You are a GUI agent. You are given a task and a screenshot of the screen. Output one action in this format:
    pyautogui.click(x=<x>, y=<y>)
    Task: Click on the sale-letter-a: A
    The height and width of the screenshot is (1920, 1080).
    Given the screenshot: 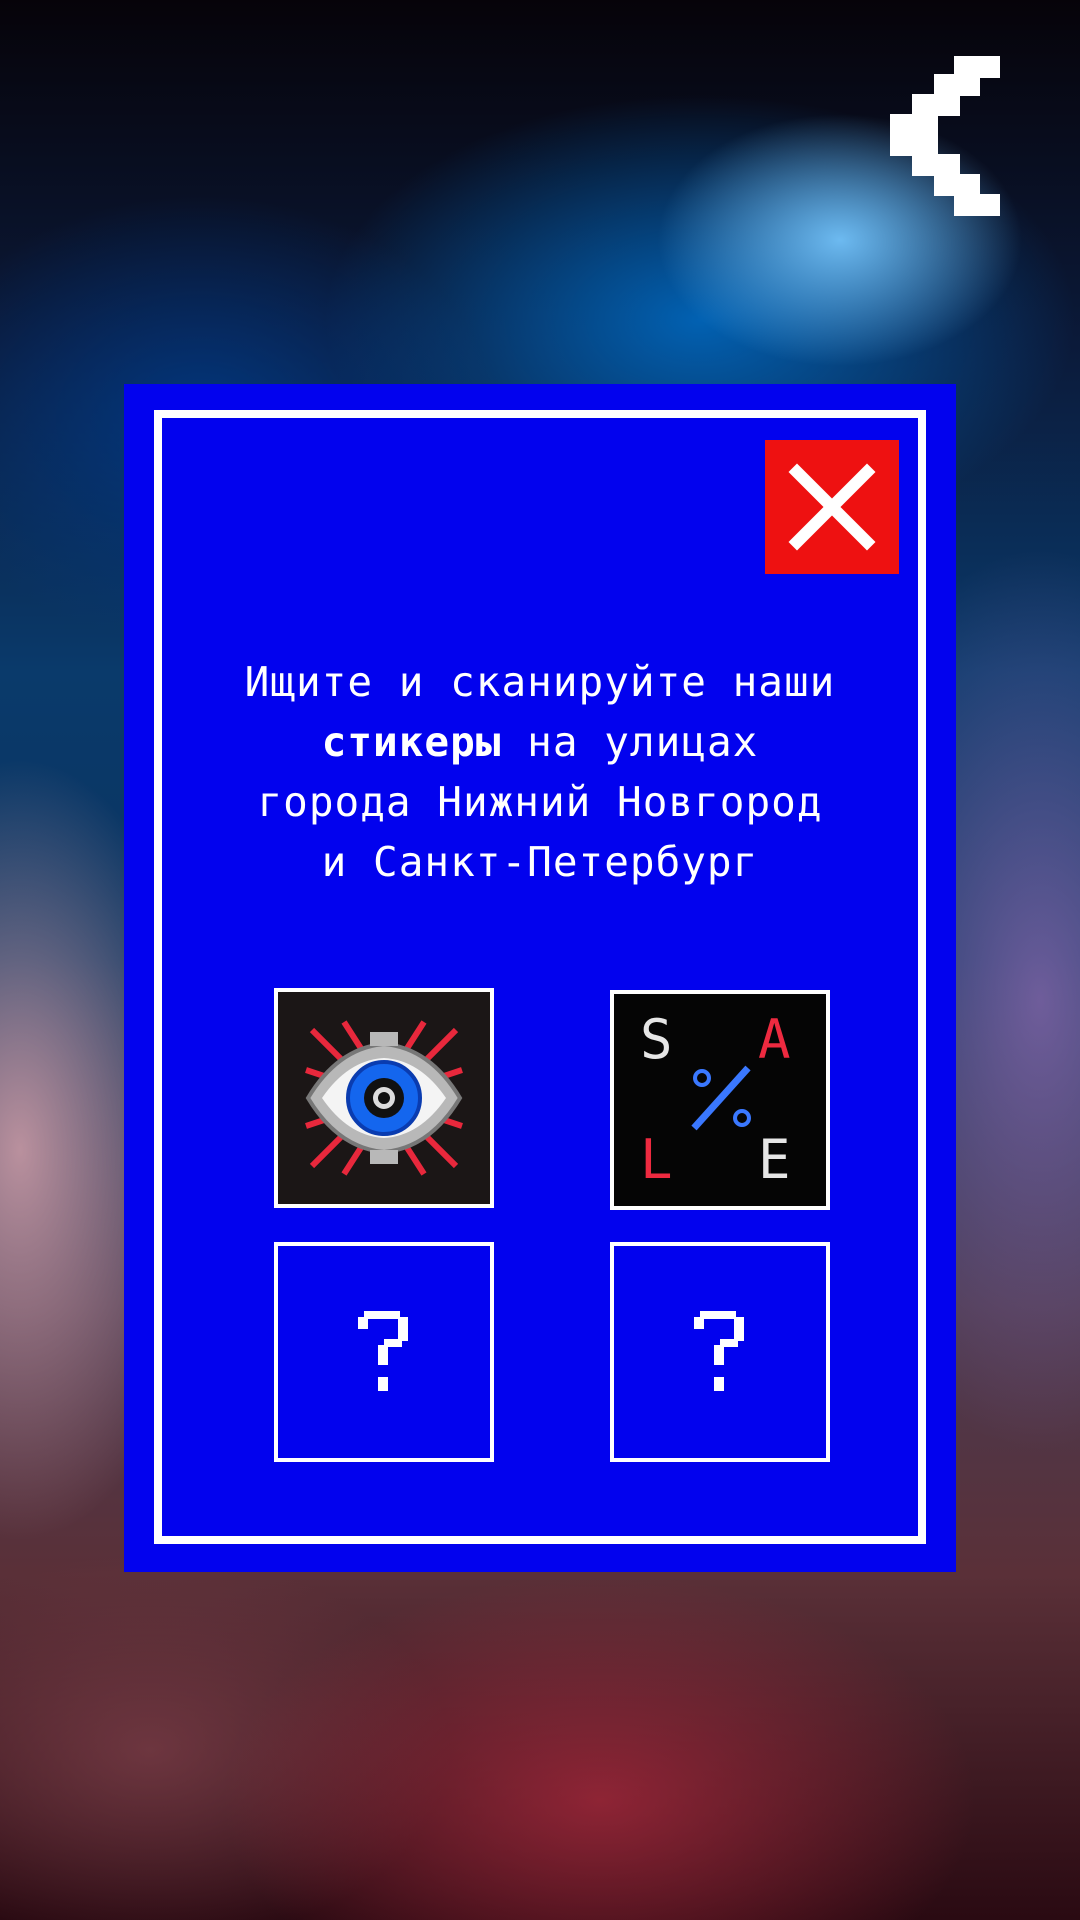 What is the action you would take?
    pyautogui.click(x=774, y=1039)
    